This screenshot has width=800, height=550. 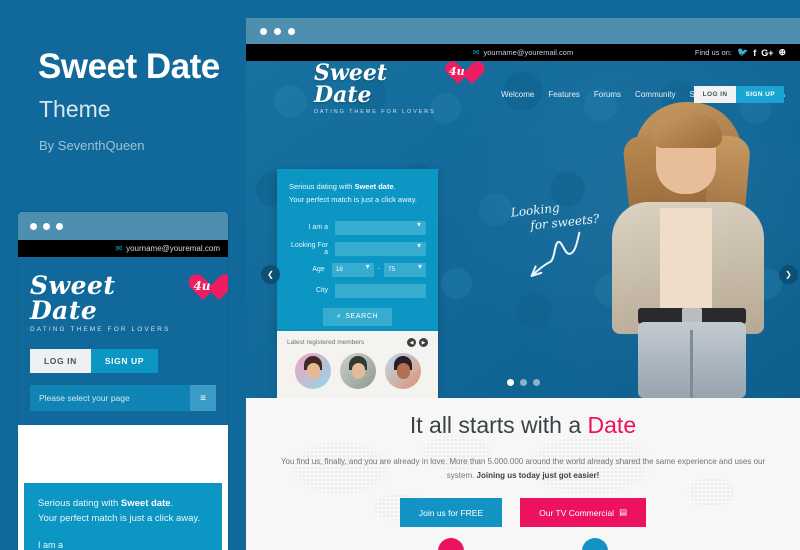 I want to click on facebook-icon: f, so click(x=754, y=53).